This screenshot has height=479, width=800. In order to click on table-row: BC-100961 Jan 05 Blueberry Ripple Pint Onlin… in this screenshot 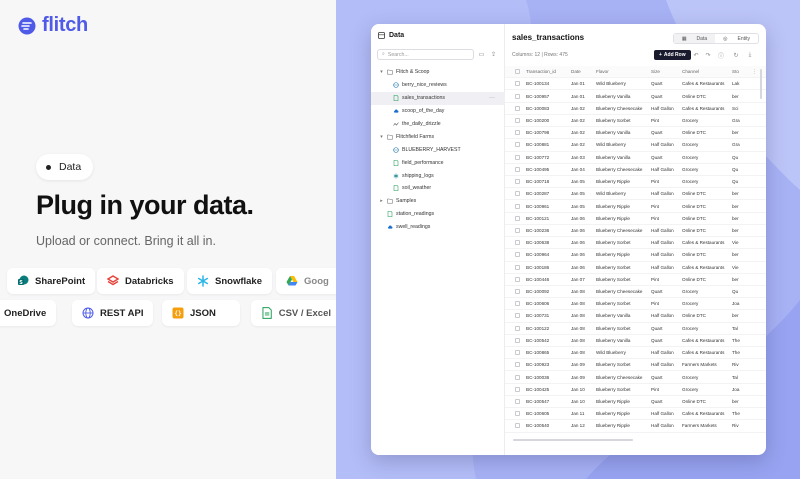, I will do `click(635, 206)`.